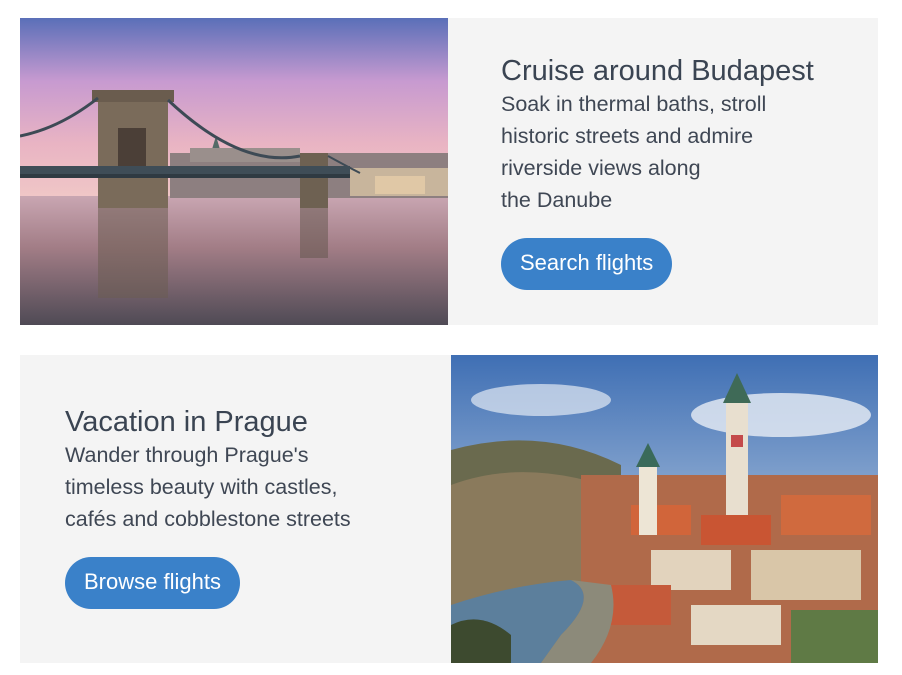 The width and height of the screenshot is (902, 675). What do you see at coordinates (187, 455) in the screenshot?
I see `prague-description-line: Wander through Prague's` at bounding box center [187, 455].